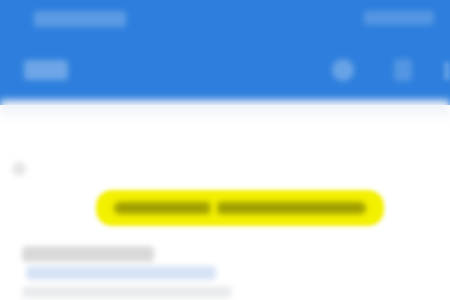 The height and width of the screenshot is (300, 450). Describe the element at coordinates (225, 111) in the screenshot. I see `app-bar-shadow` at that location.